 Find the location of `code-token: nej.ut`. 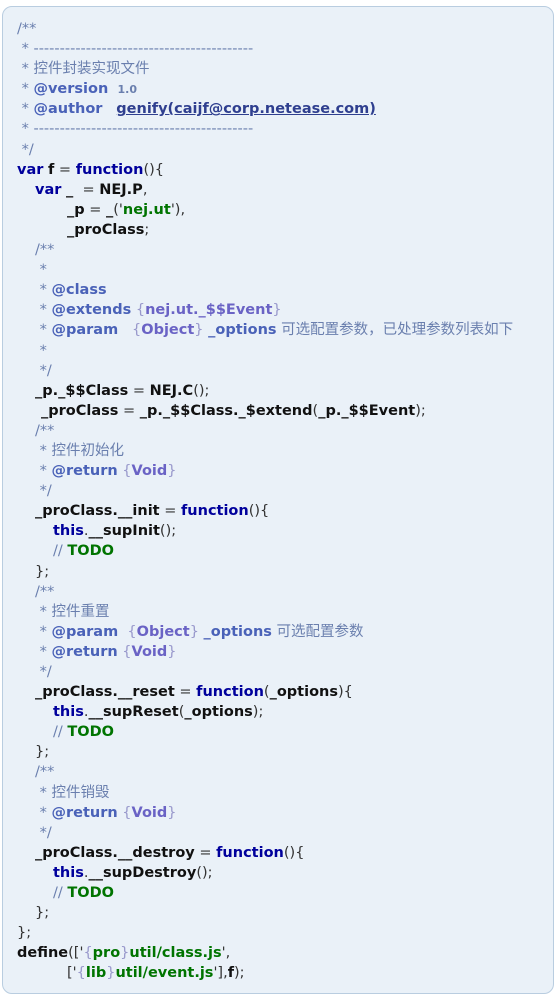

code-token: nej.ut is located at coordinates (146, 209).